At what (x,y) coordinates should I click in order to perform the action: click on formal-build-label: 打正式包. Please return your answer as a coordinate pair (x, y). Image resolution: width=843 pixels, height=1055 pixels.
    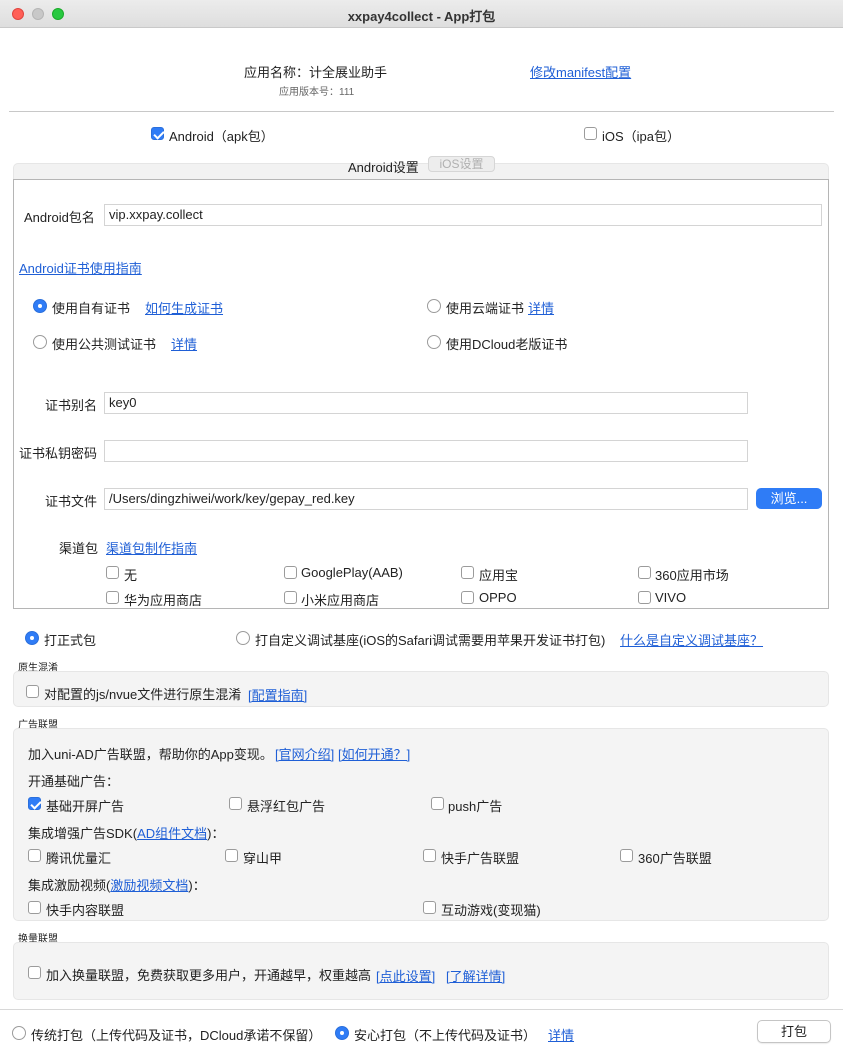
    Looking at the image, I should click on (70, 640).